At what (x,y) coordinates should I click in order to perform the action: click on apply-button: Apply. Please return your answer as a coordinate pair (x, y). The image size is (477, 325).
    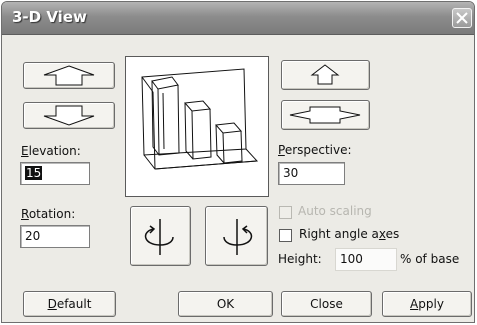
    Looking at the image, I should click on (427, 304).